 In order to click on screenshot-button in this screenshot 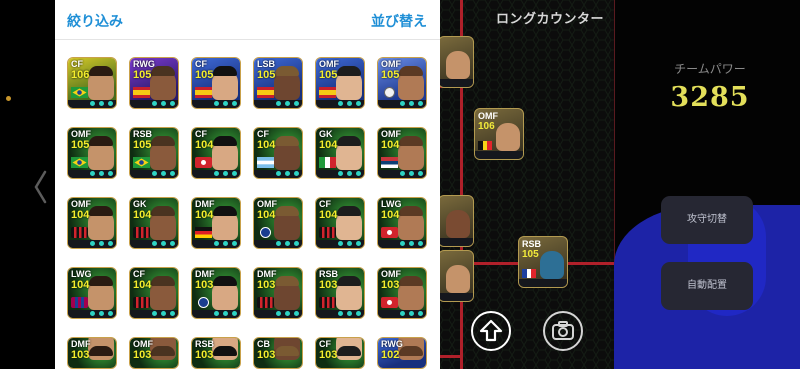, I will do `click(563, 331)`.